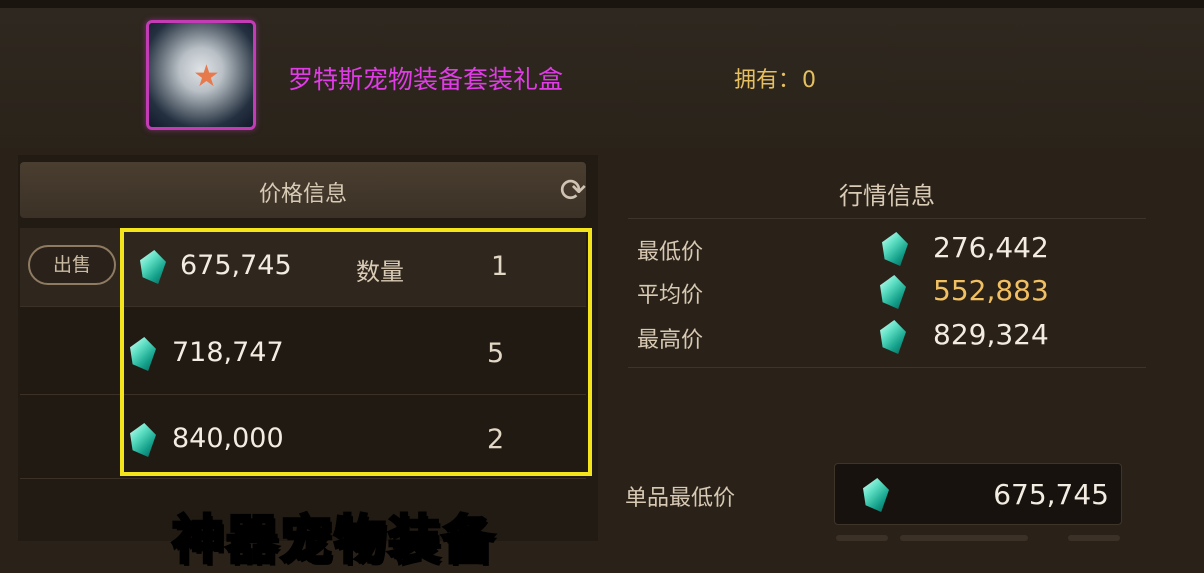 This screenshot has height=573, width=1204. I want to click on max-price-value: 829,324, so click(991, 334).